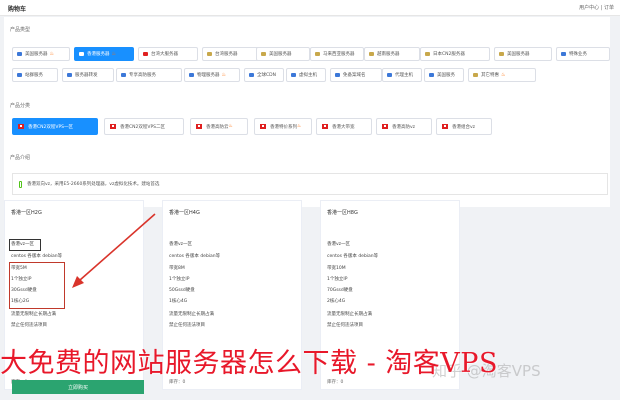 The height and width of the screenshot is (400, 620). What do you see at coordinates (449, 54) in the screenshot?
I see `product-type-label: 日本CN2服务器` at bounding box center [449, 54].